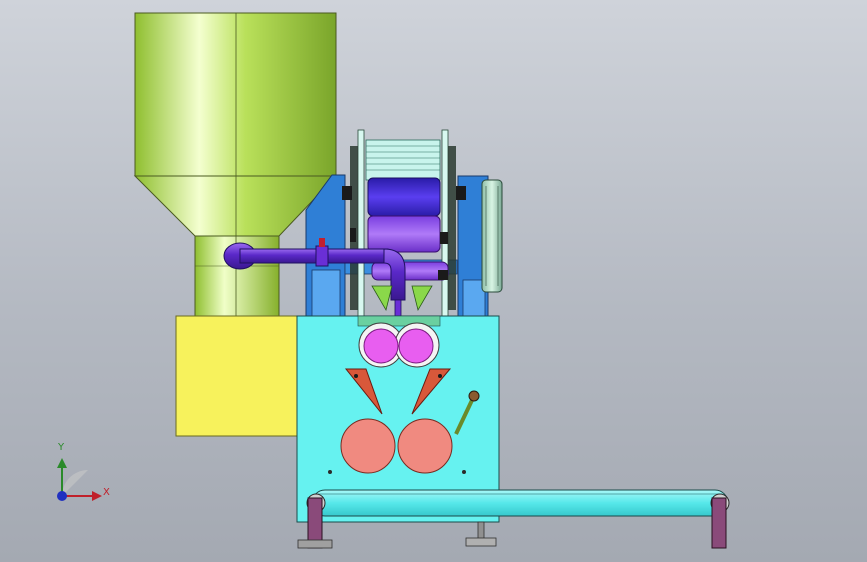 The width and height of the screenshot is (867, 562). Describe the element at coordinates (404, 234) in the screenshot. I see `lower-drum` at that location.